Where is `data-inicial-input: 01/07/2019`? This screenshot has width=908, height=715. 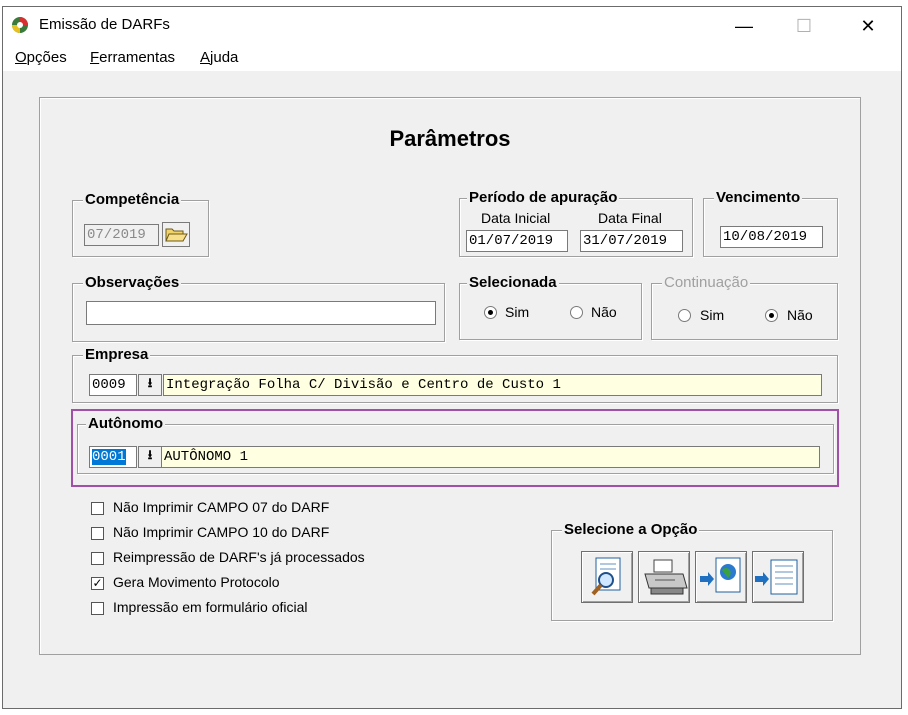
data-inicial-input: 01/07/2019 is located at coordinates (517, 241).